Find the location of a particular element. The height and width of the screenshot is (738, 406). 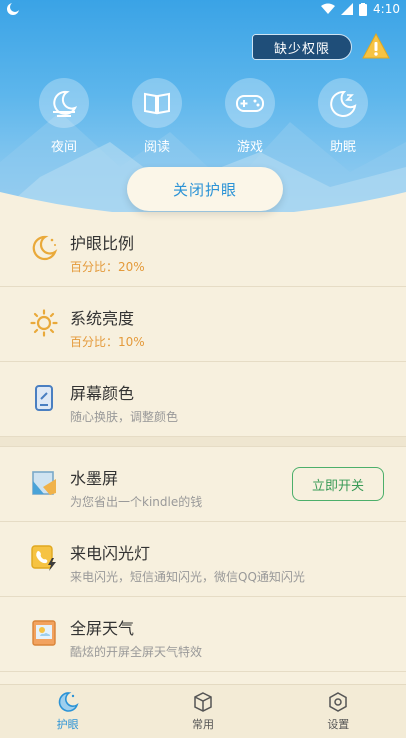

list-item-brightness: 系统亮度 百分比：10% is located at coordinates (203, 324).